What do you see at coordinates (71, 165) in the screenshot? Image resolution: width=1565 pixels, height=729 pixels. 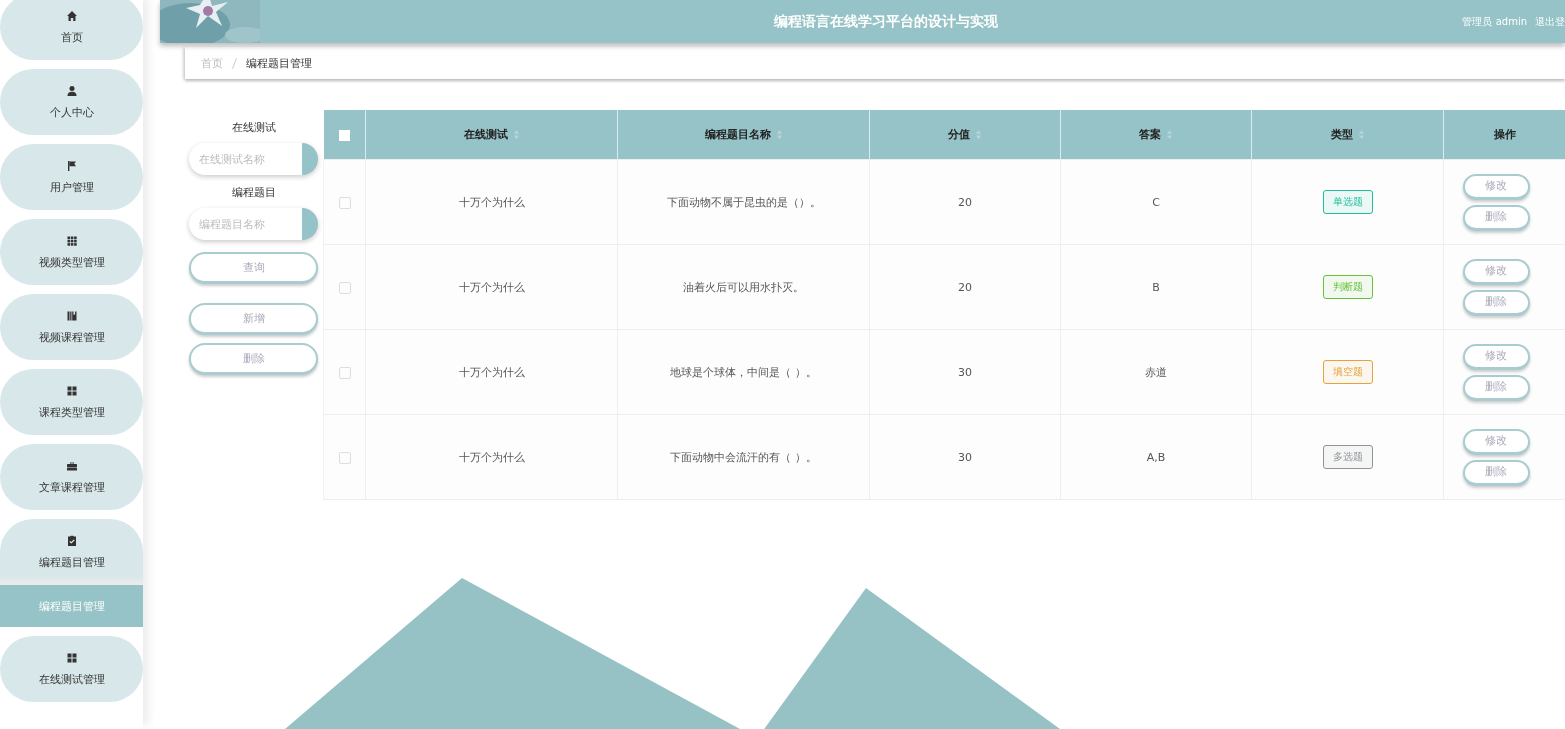 I see `flag-icon` at bounding box center [71, 165].